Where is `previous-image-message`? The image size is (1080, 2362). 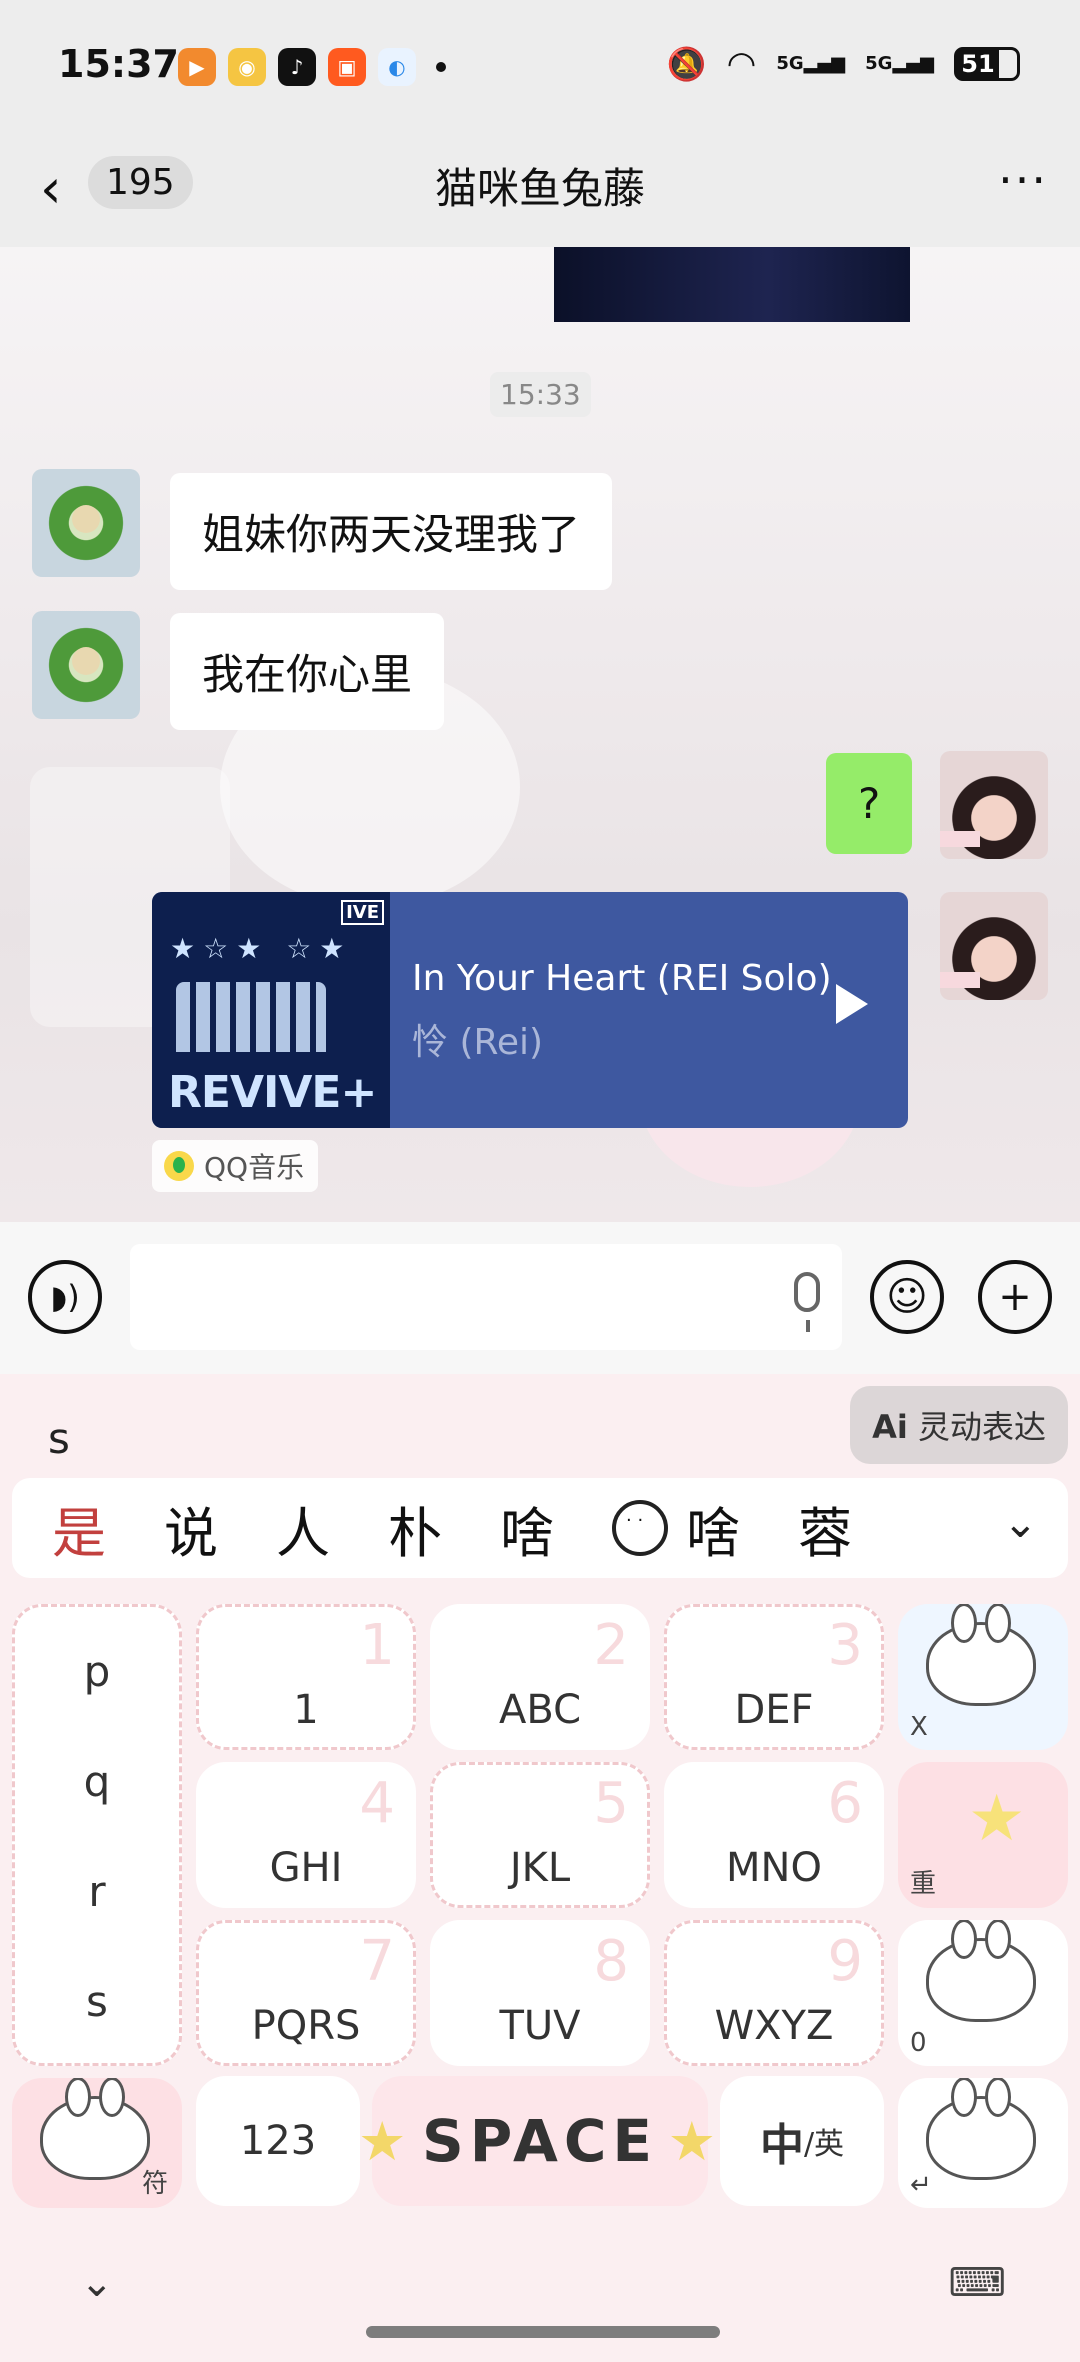
previous-image-message is located at coordinates (732, 284).